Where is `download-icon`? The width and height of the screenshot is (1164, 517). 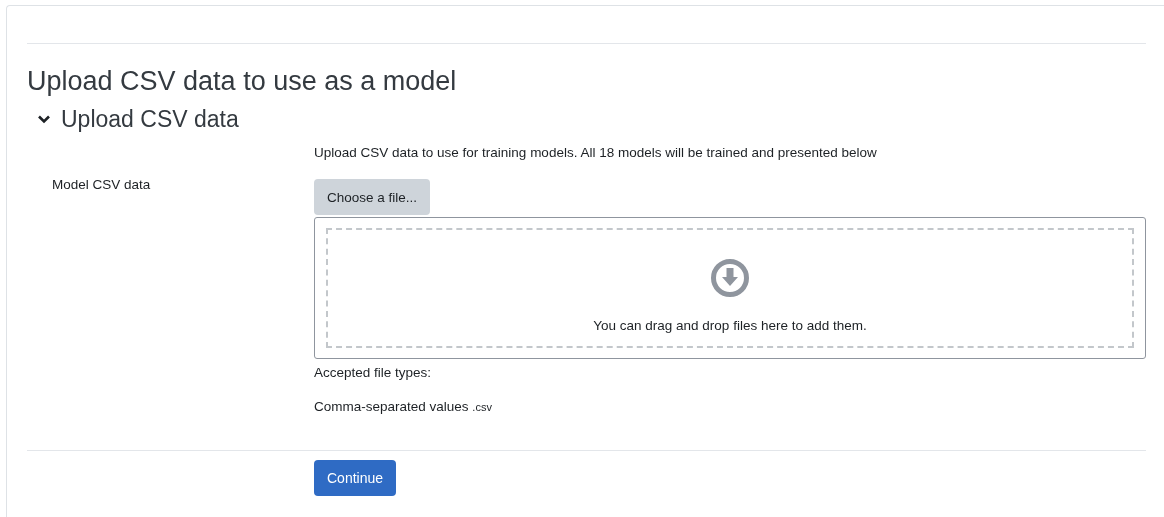
download-icon is located at coordinates (730, 278).